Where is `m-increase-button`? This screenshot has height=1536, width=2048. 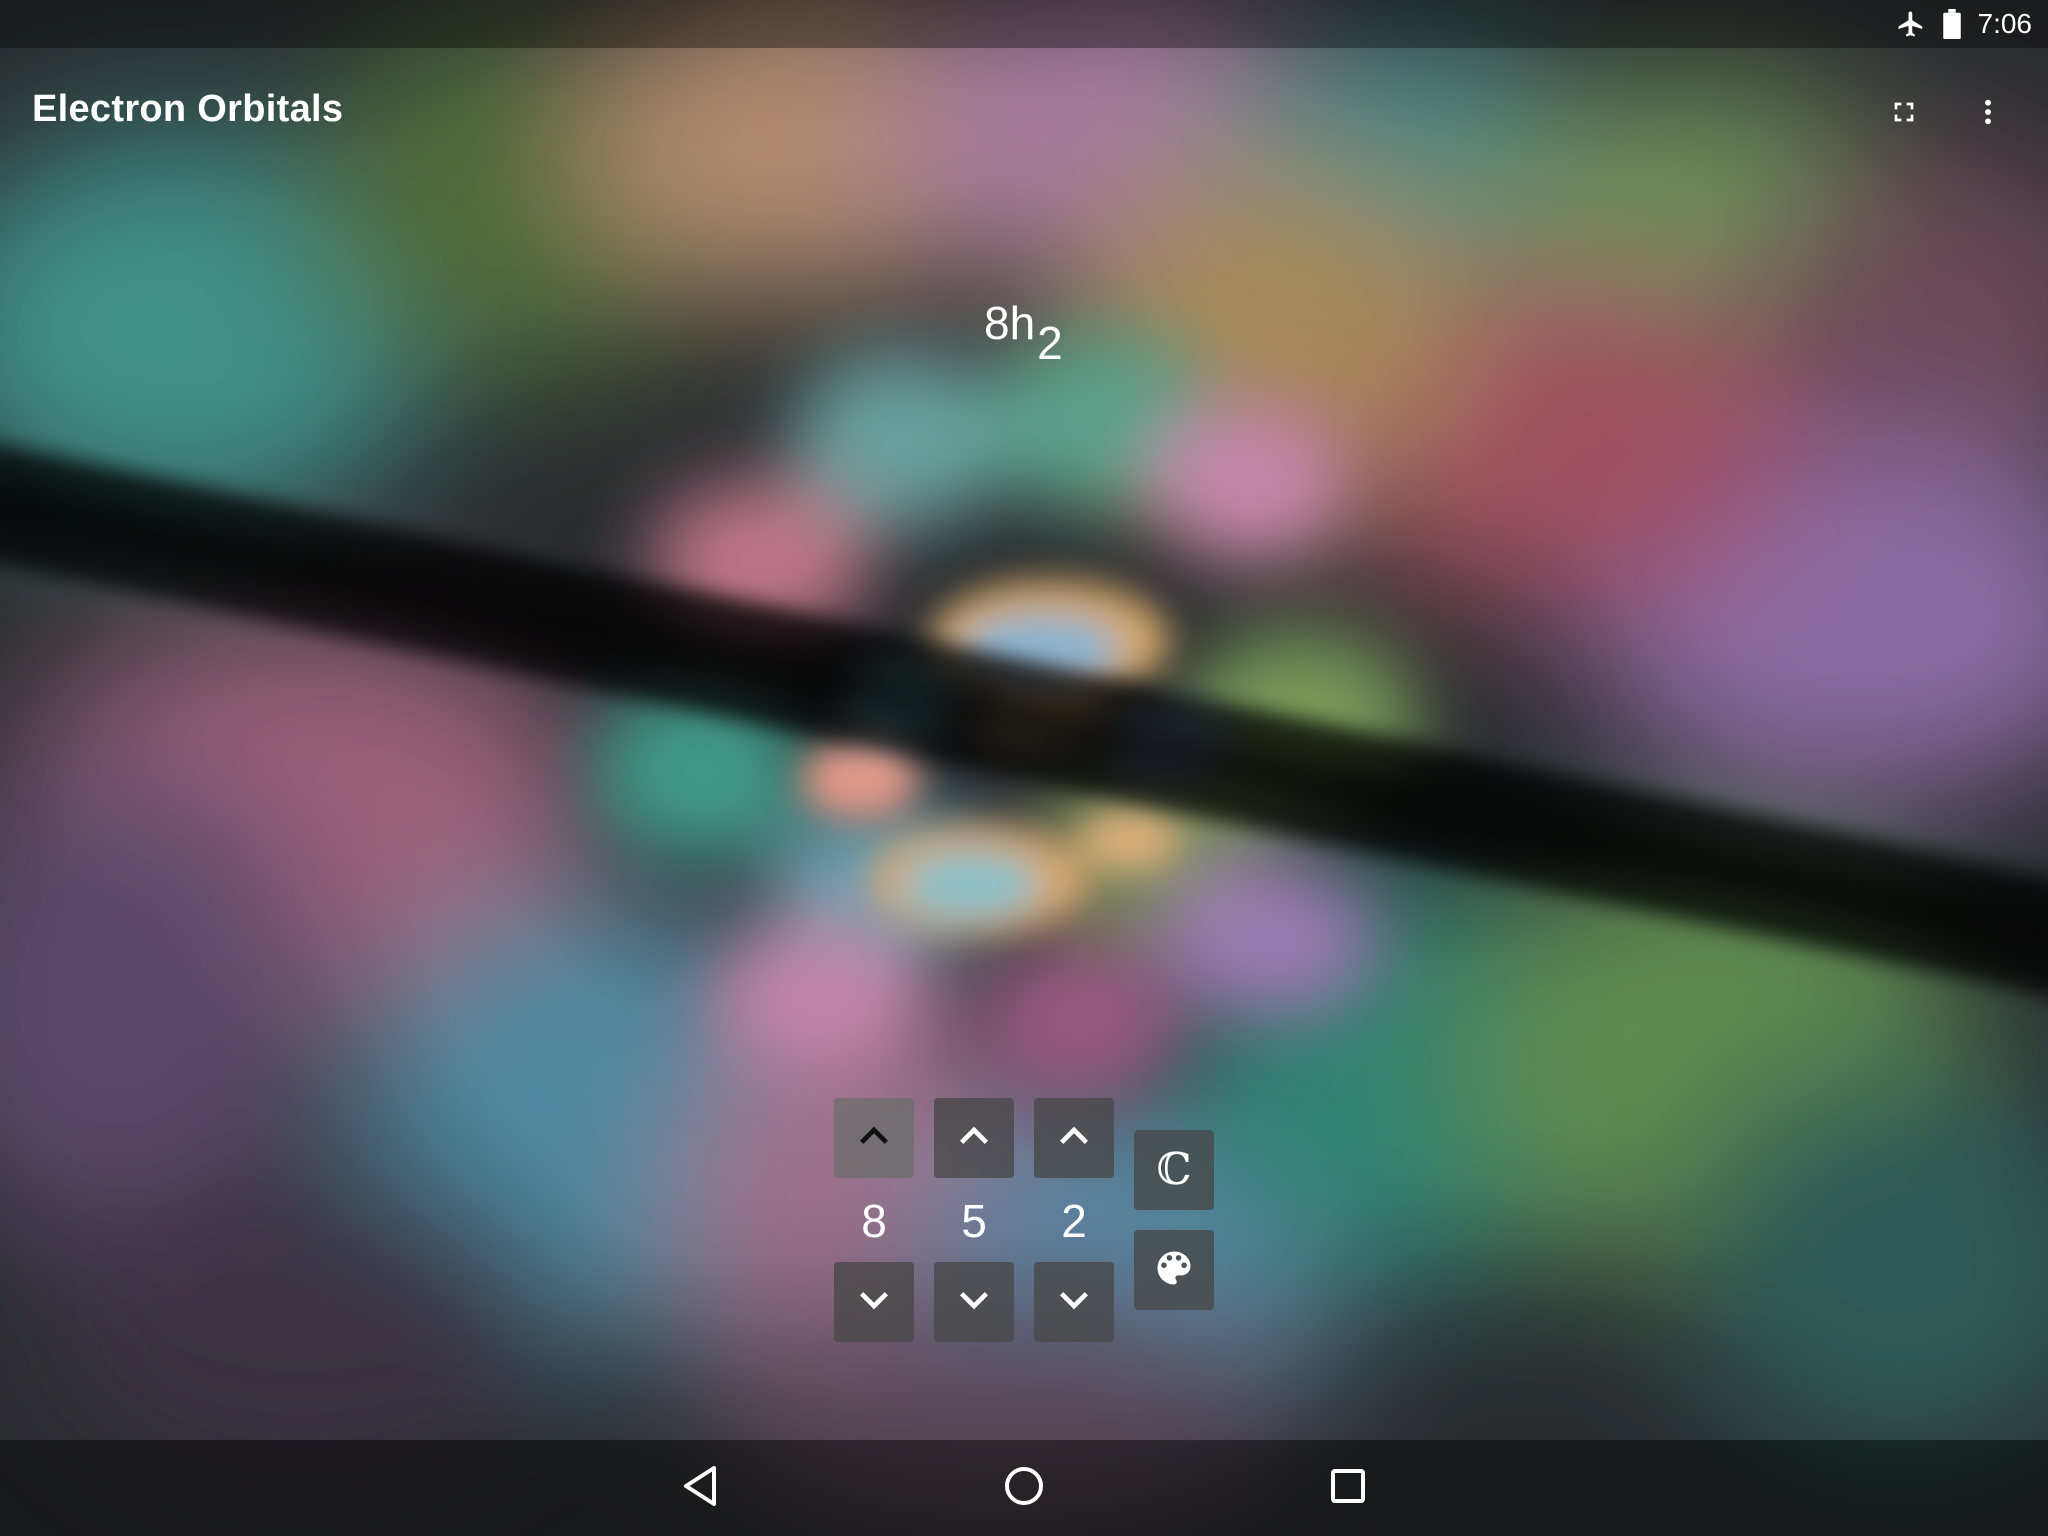 m-increase-button is located at coordinates (1074, 1138).